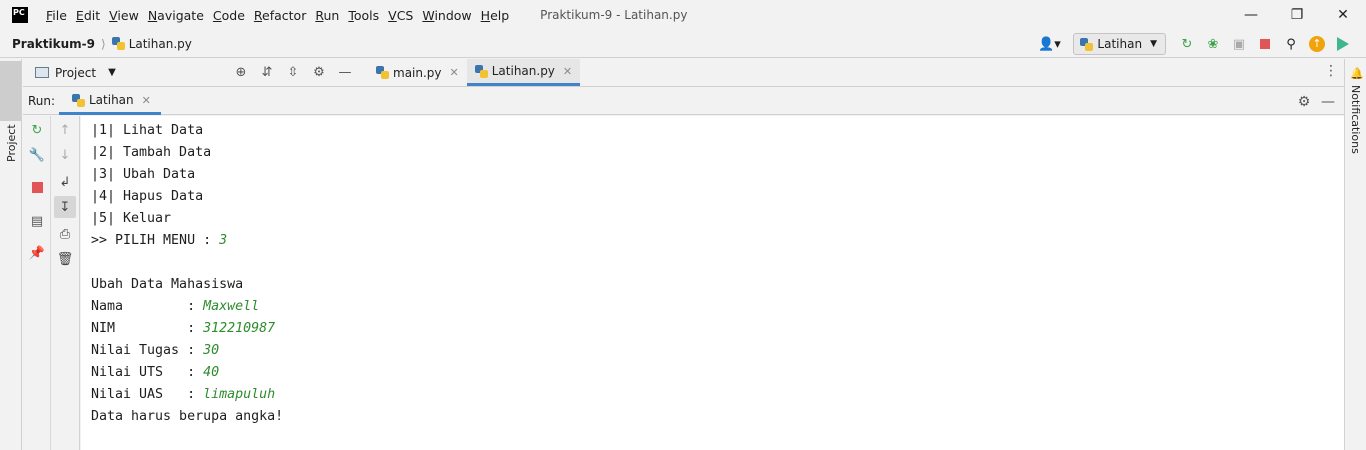 Image resolution: width=1366 pixels, height=450 pixels. Describe the element at coordinates (717, 197) in the screenshot. I see `console-line: |4| Hapus Data` at that location.